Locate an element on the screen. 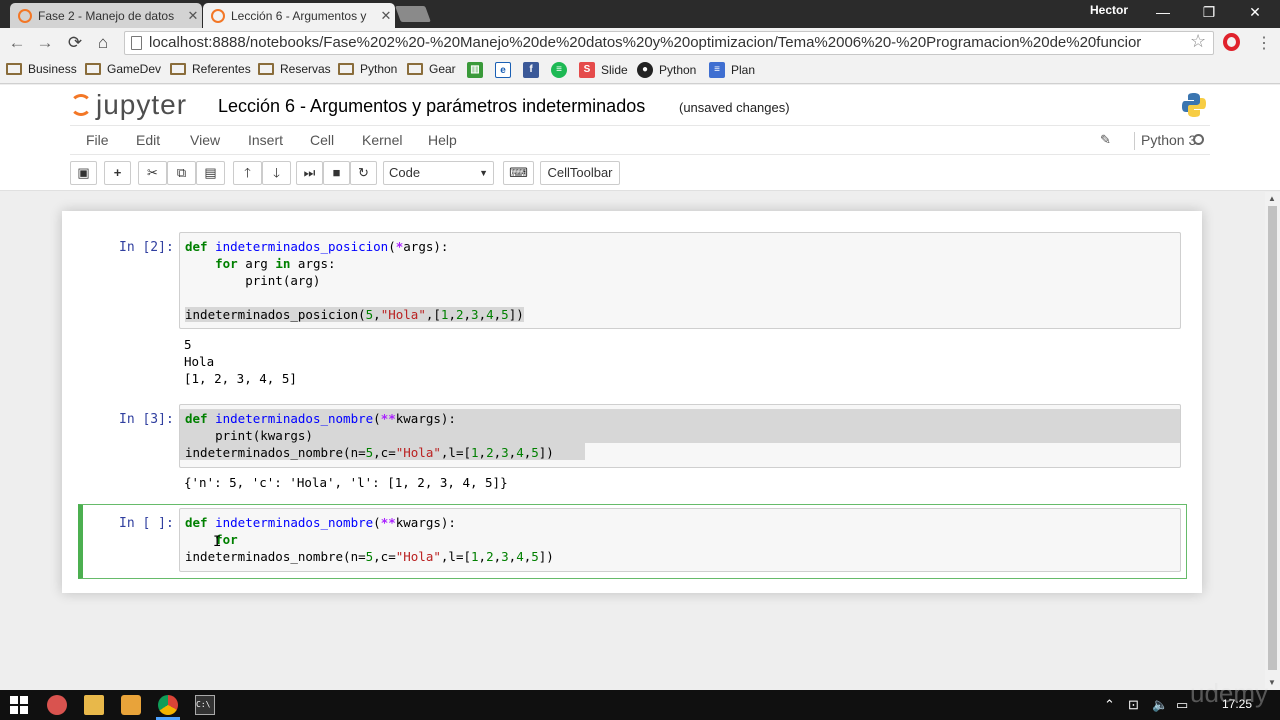  bookmark-slide: S Slide is located at coordinates (603, 70).